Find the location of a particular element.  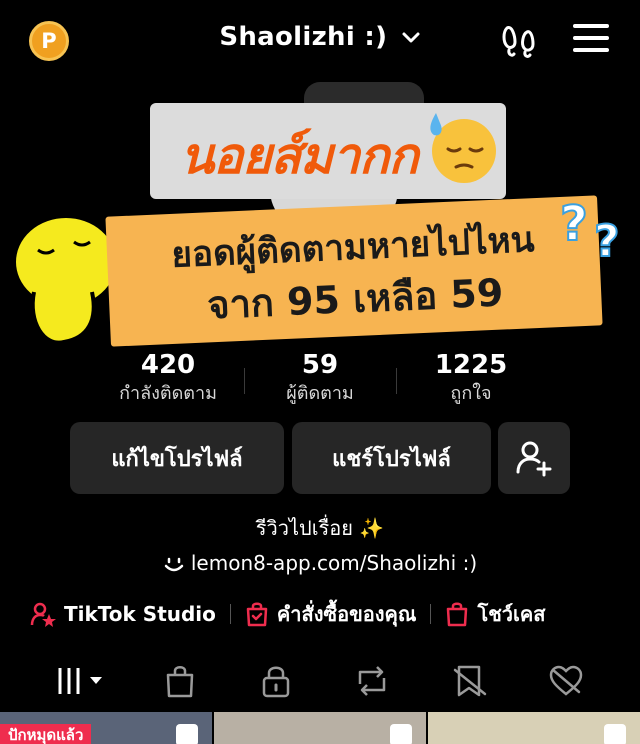

chevron-down-icon is located at coordinates (411, 37).